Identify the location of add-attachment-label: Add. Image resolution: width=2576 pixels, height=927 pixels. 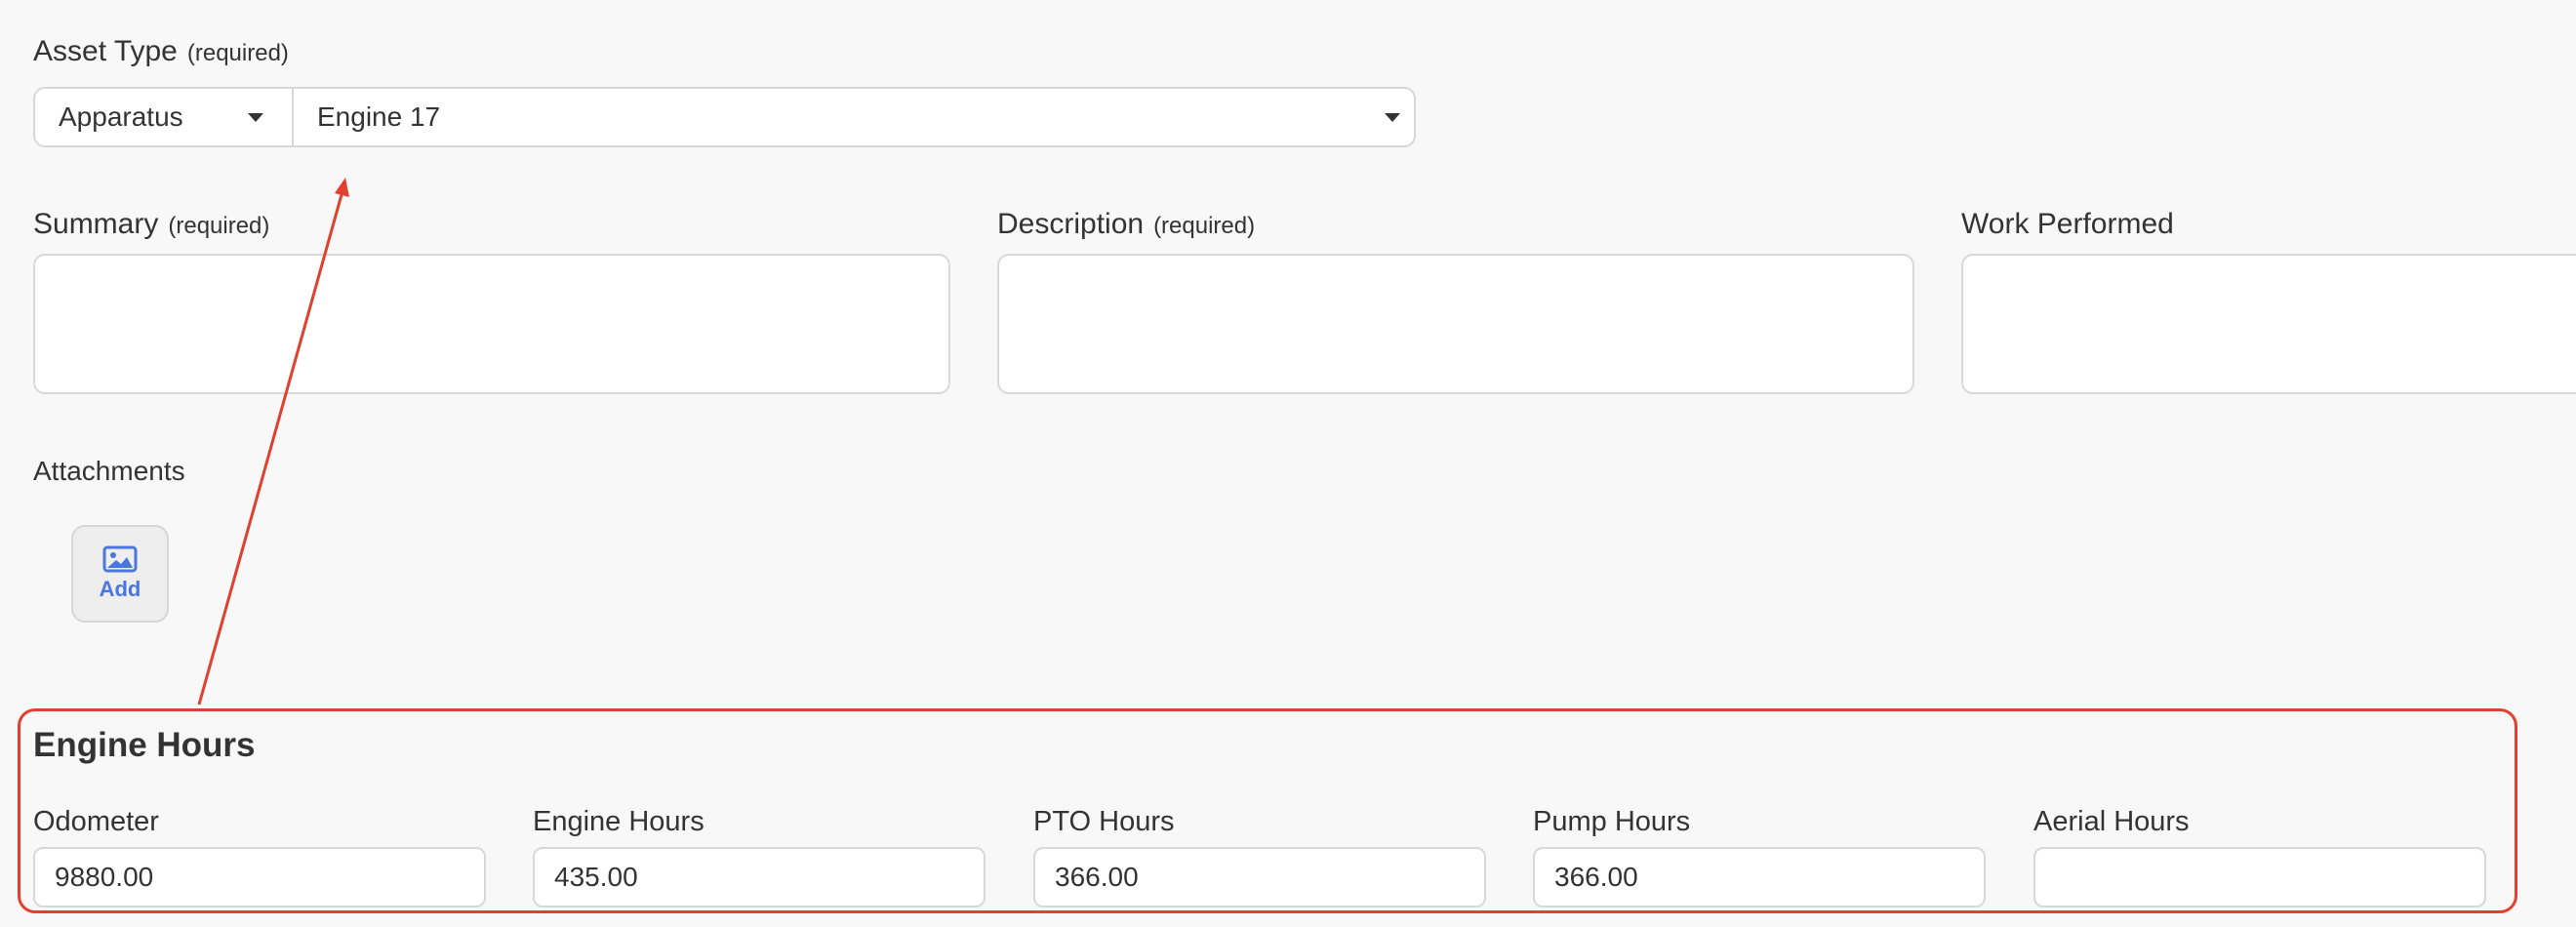
(120, 589).